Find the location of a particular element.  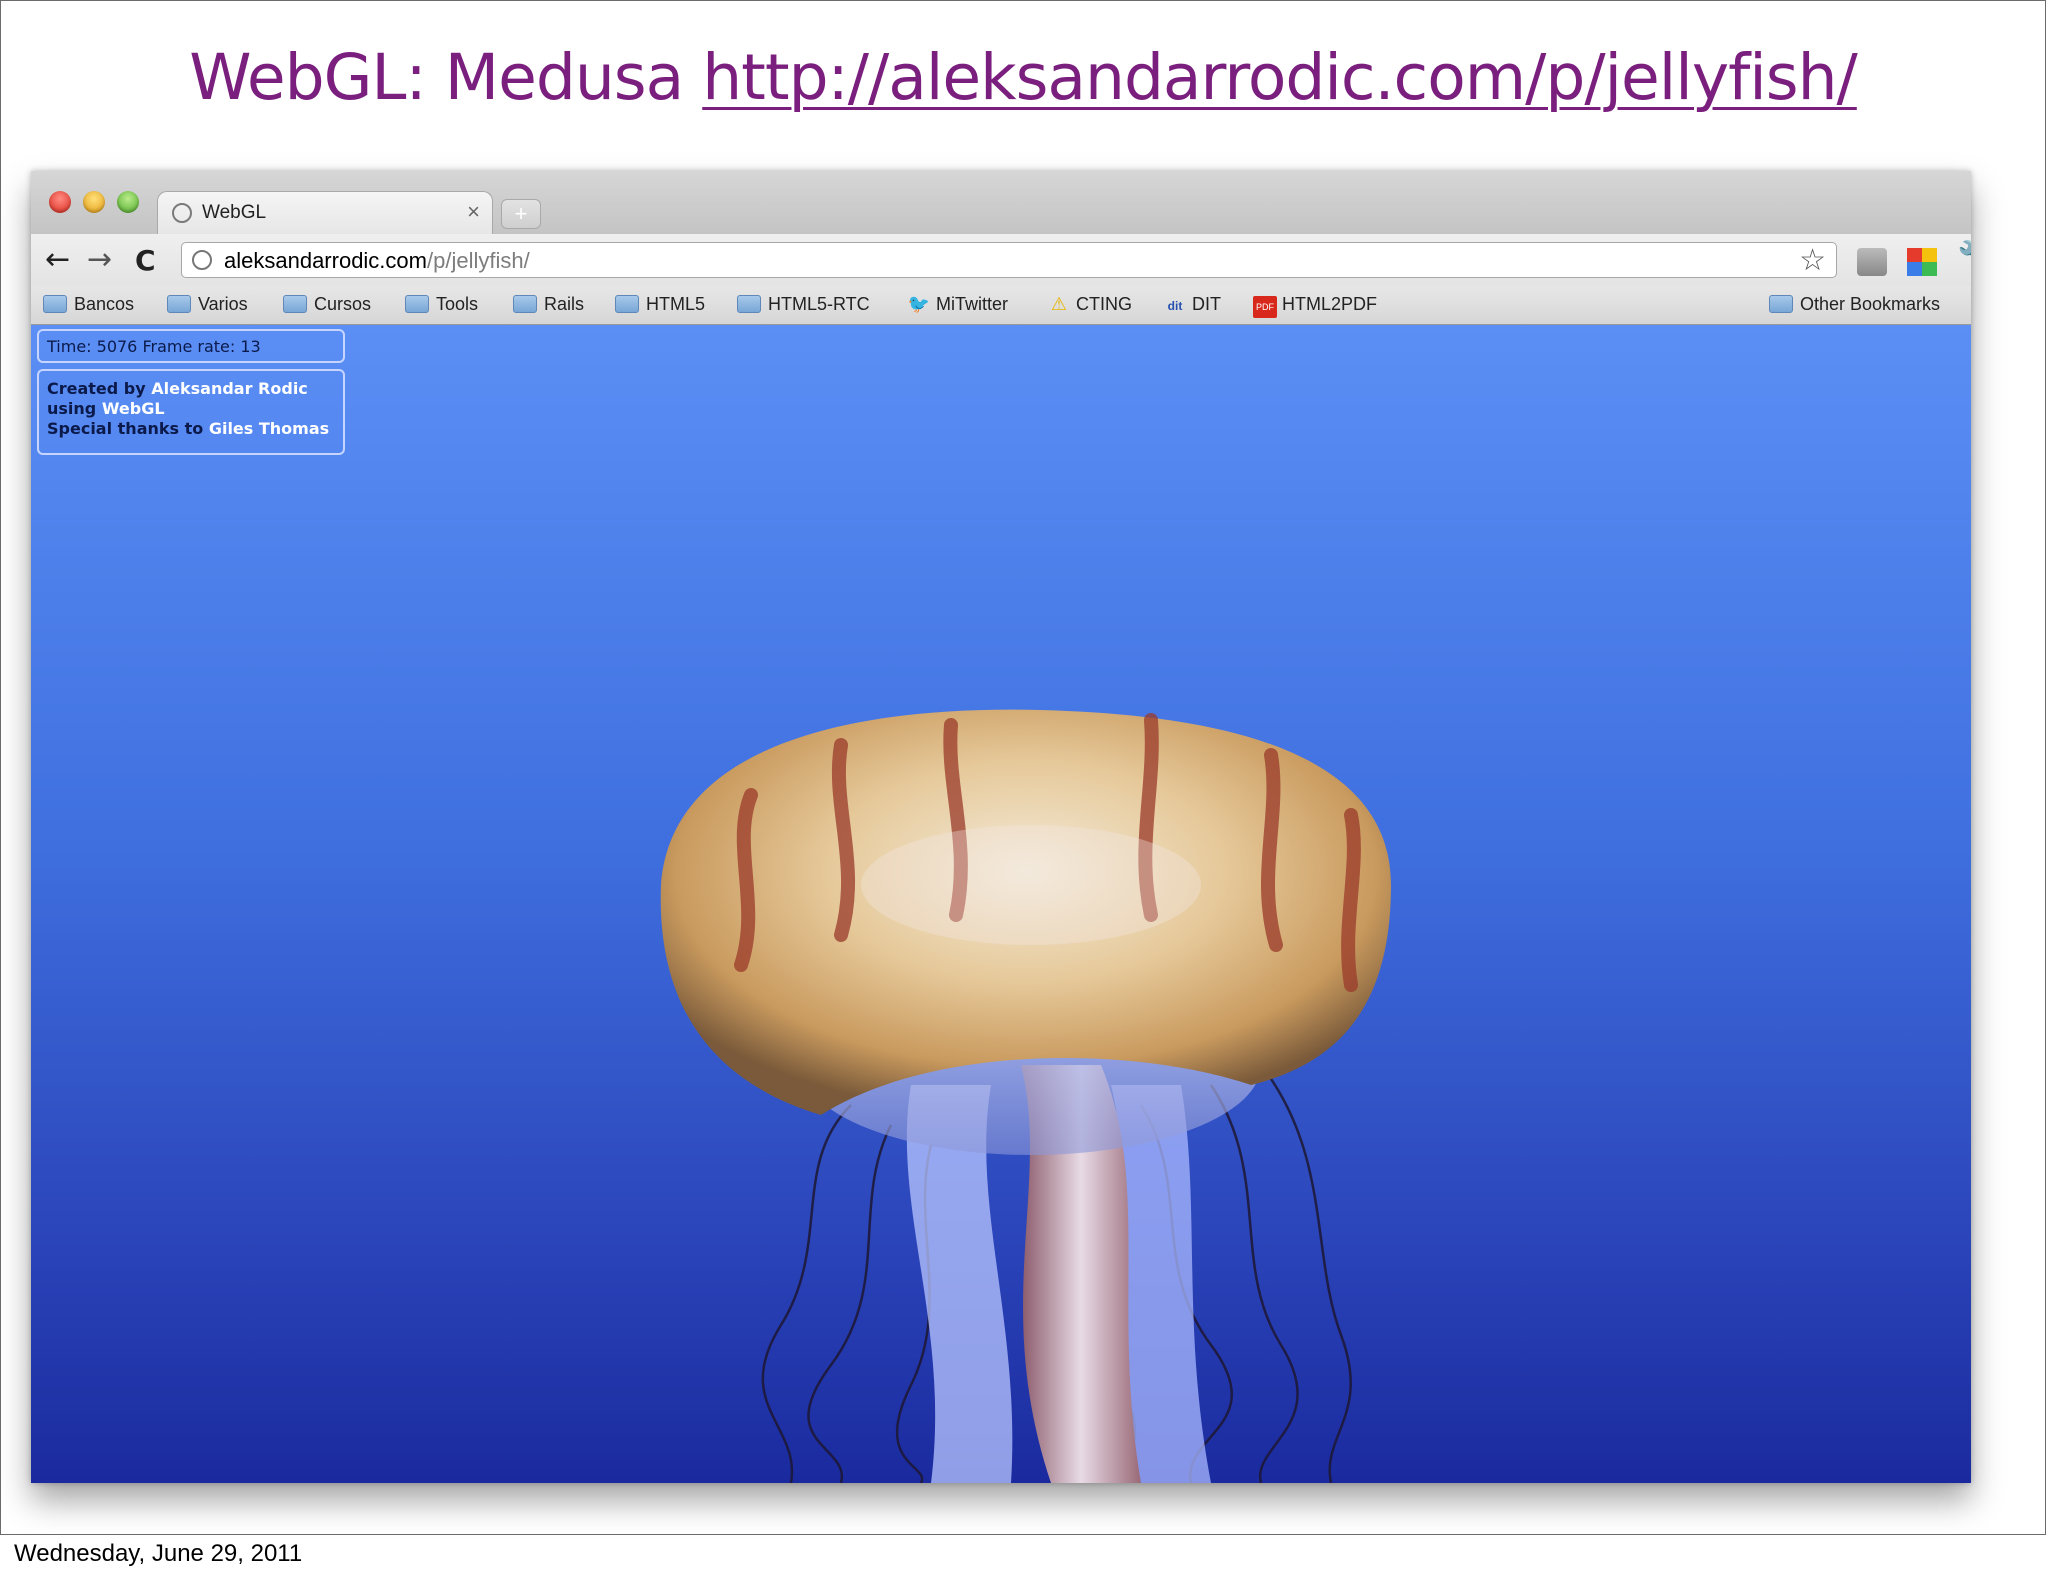

wrench-icon: 🔧 is located at coordinates (1964, 257).